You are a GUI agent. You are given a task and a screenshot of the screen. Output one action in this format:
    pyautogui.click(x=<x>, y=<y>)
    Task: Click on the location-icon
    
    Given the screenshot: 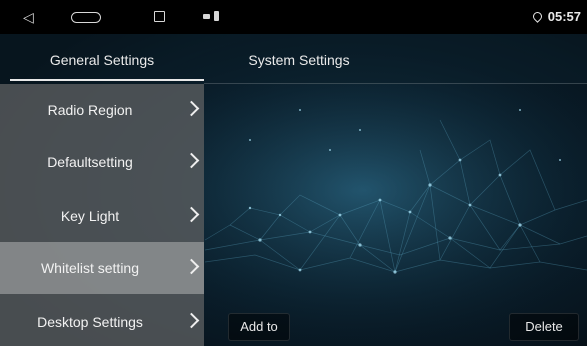 What is the action you would take?
    pyautogui.click(x=537, y=16)
    